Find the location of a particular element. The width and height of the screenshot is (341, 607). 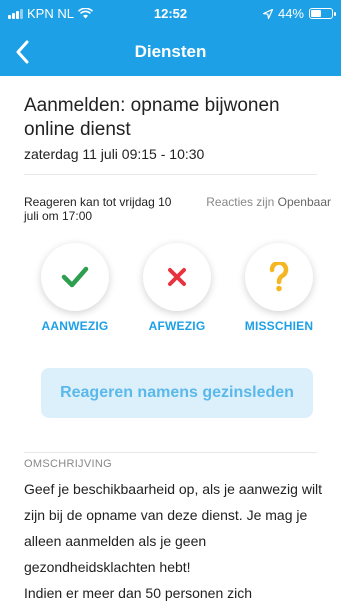

event-datetime: zaterdag 11 juli 09:15 - 10:30 is located at coordinates (114, 154).